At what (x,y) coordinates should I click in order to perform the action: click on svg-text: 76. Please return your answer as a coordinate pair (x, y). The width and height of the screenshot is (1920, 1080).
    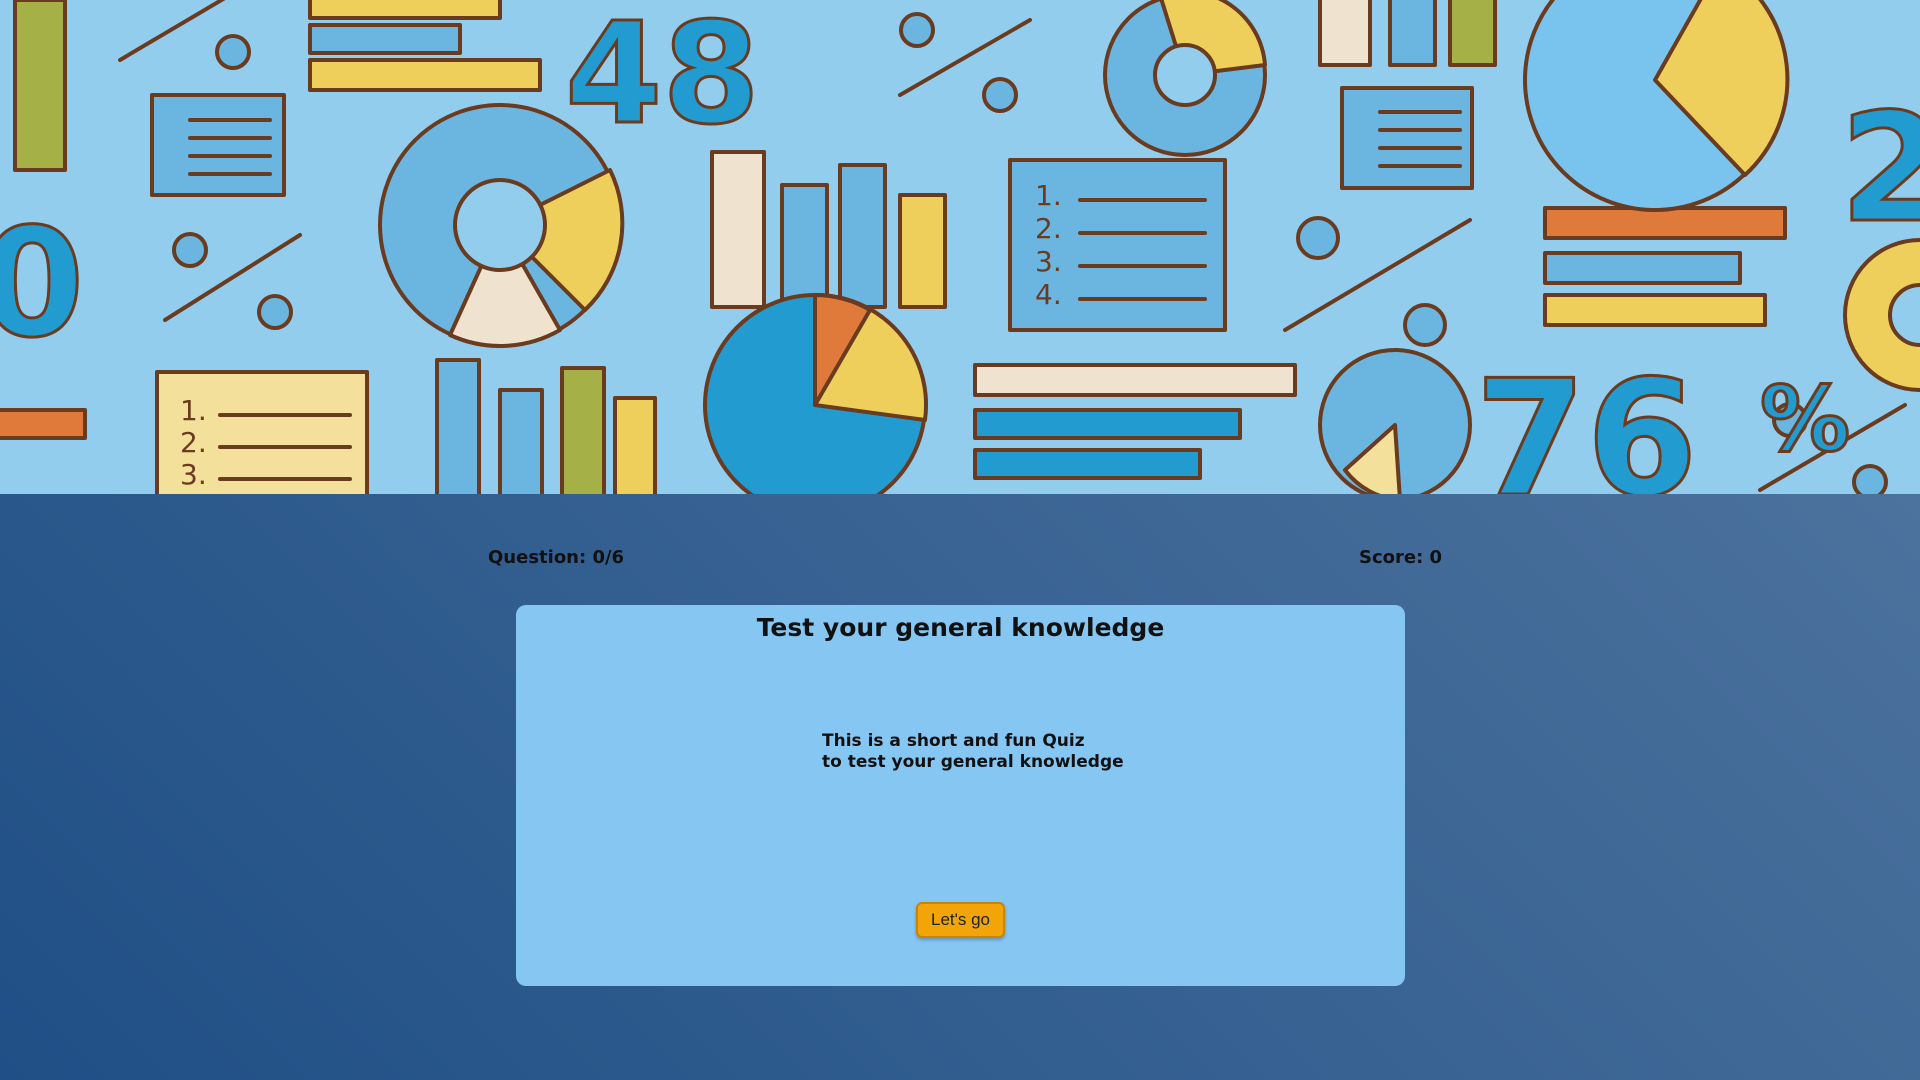
    Looking at the image, I should click on (1586, 419).